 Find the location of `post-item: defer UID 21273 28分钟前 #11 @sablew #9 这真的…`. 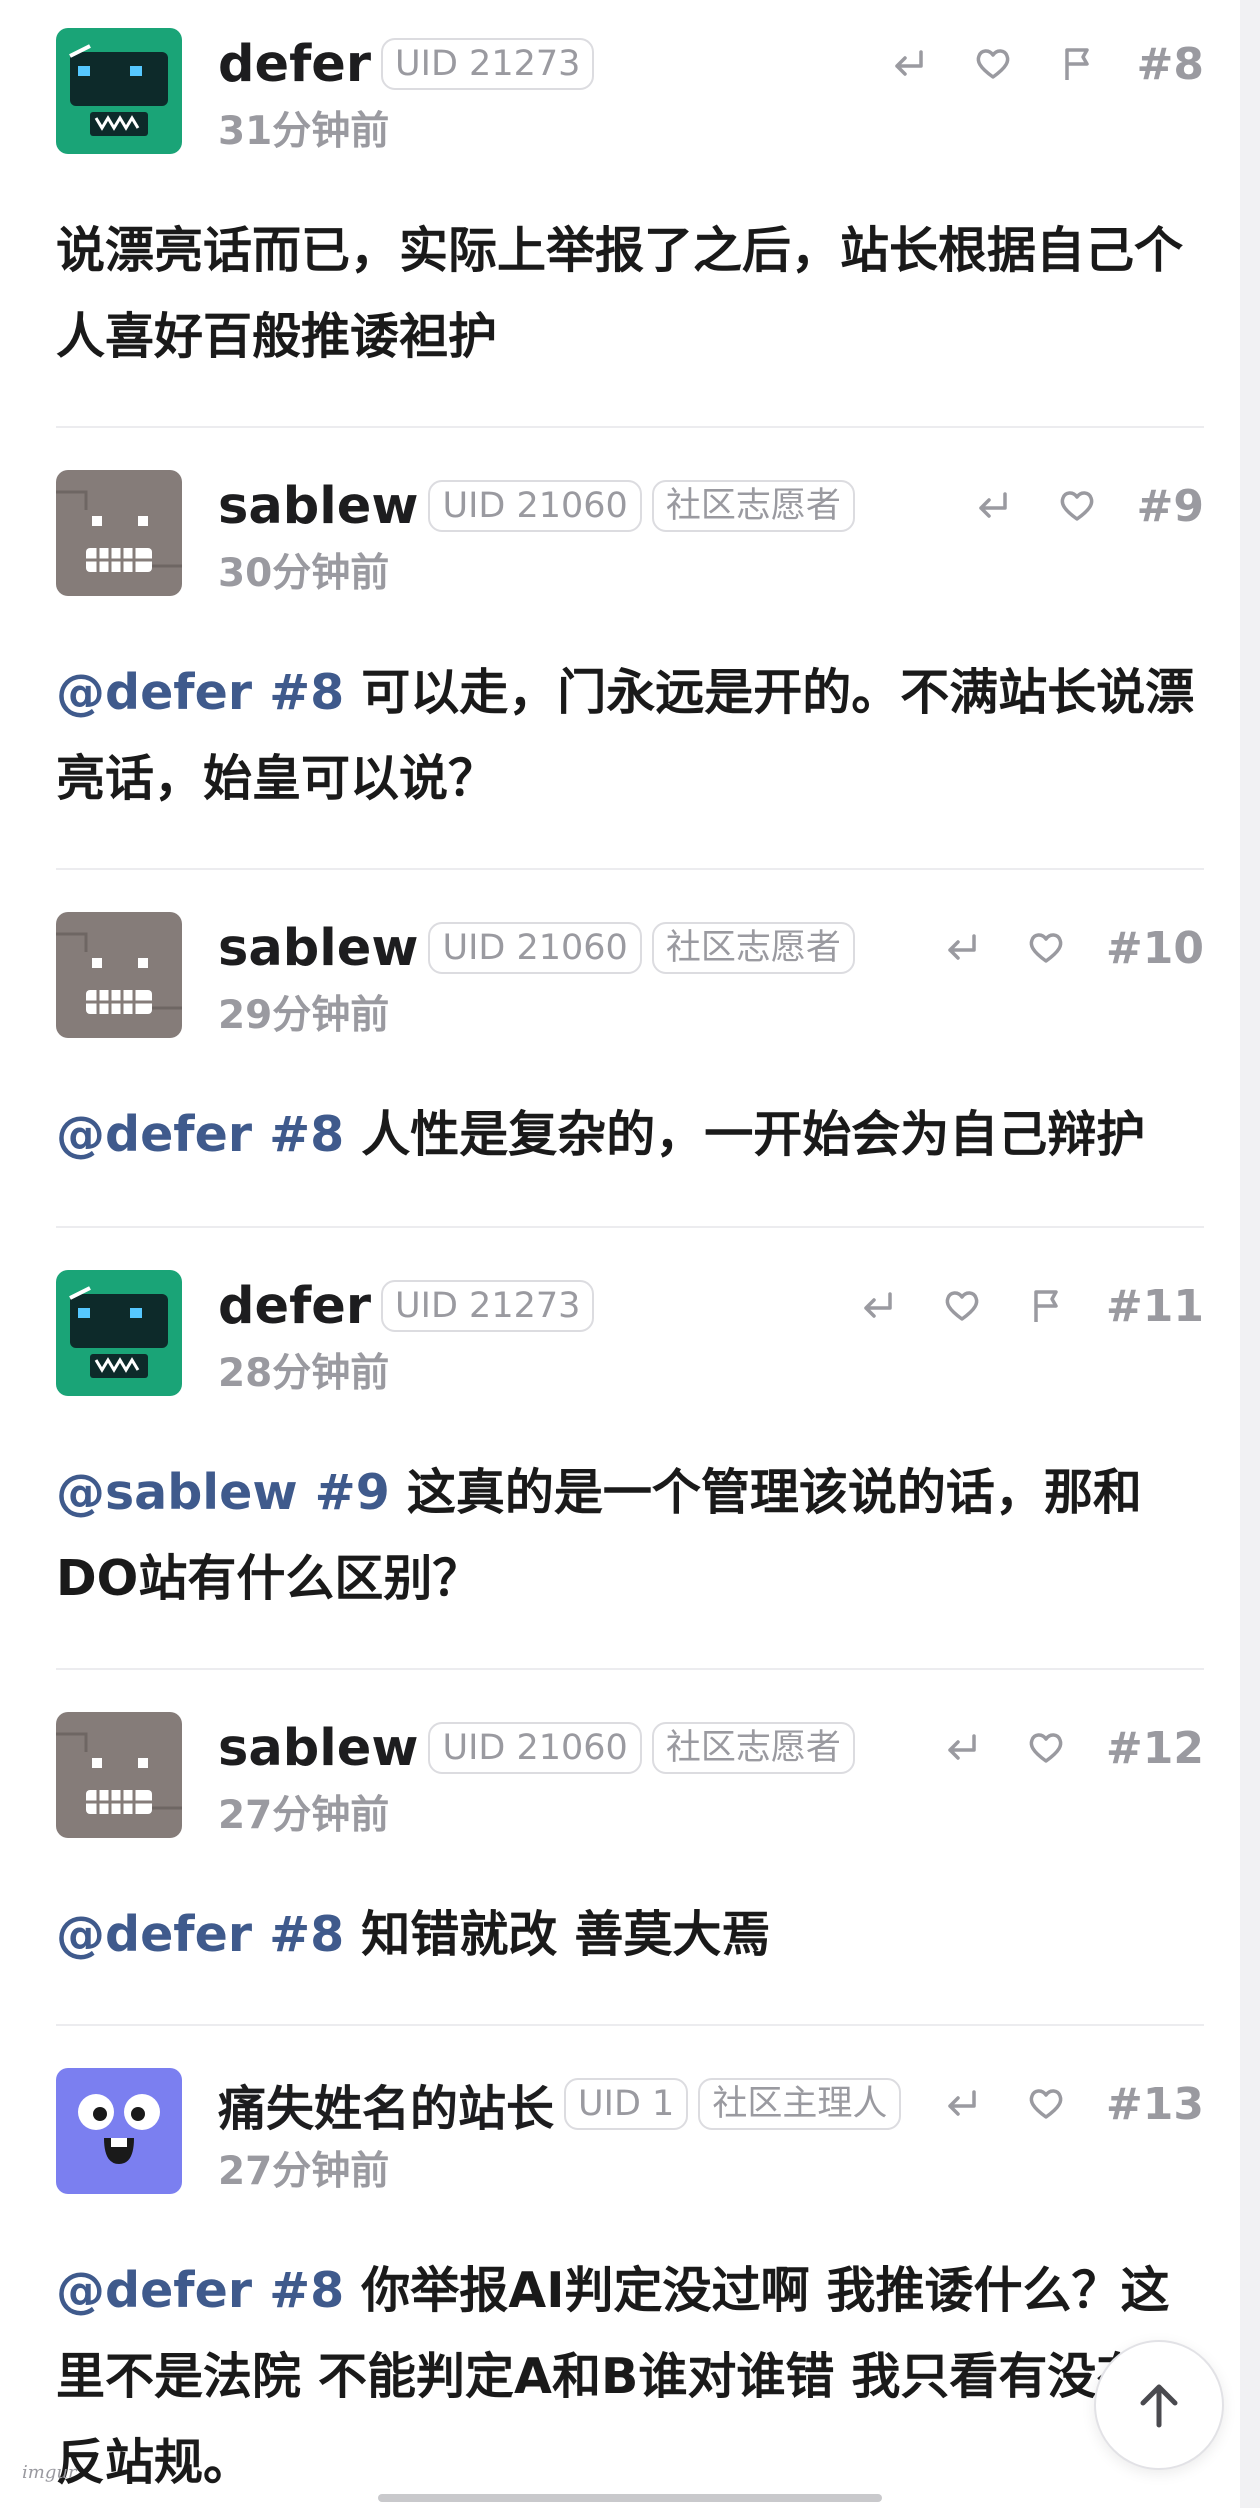

post-item: defer UID 21273 28分钟前 #11 @sablew #9 这真的… is located at coordinates (630, 1446).